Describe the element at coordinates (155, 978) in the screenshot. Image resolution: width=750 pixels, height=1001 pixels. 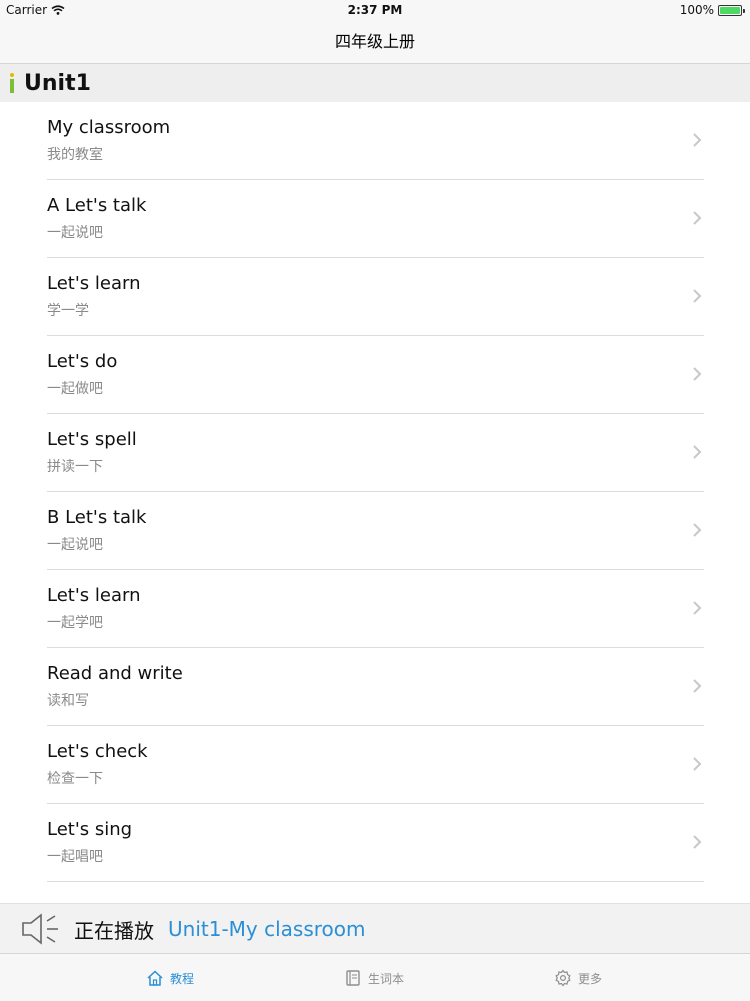
I see `home-icon` at that location.